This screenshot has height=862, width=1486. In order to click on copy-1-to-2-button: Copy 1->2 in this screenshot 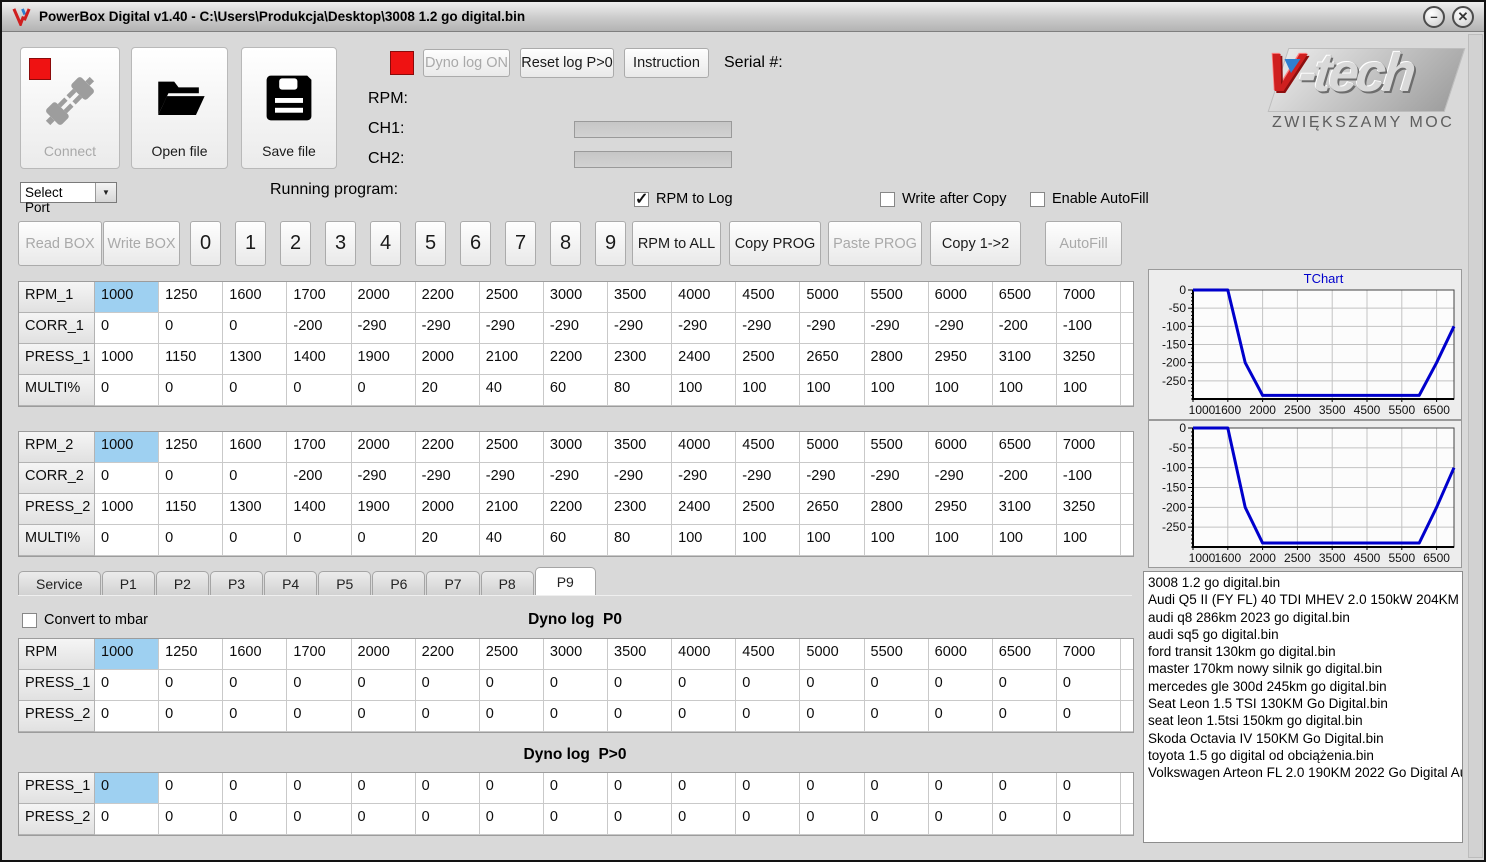, I will do `click(975, 243)`.